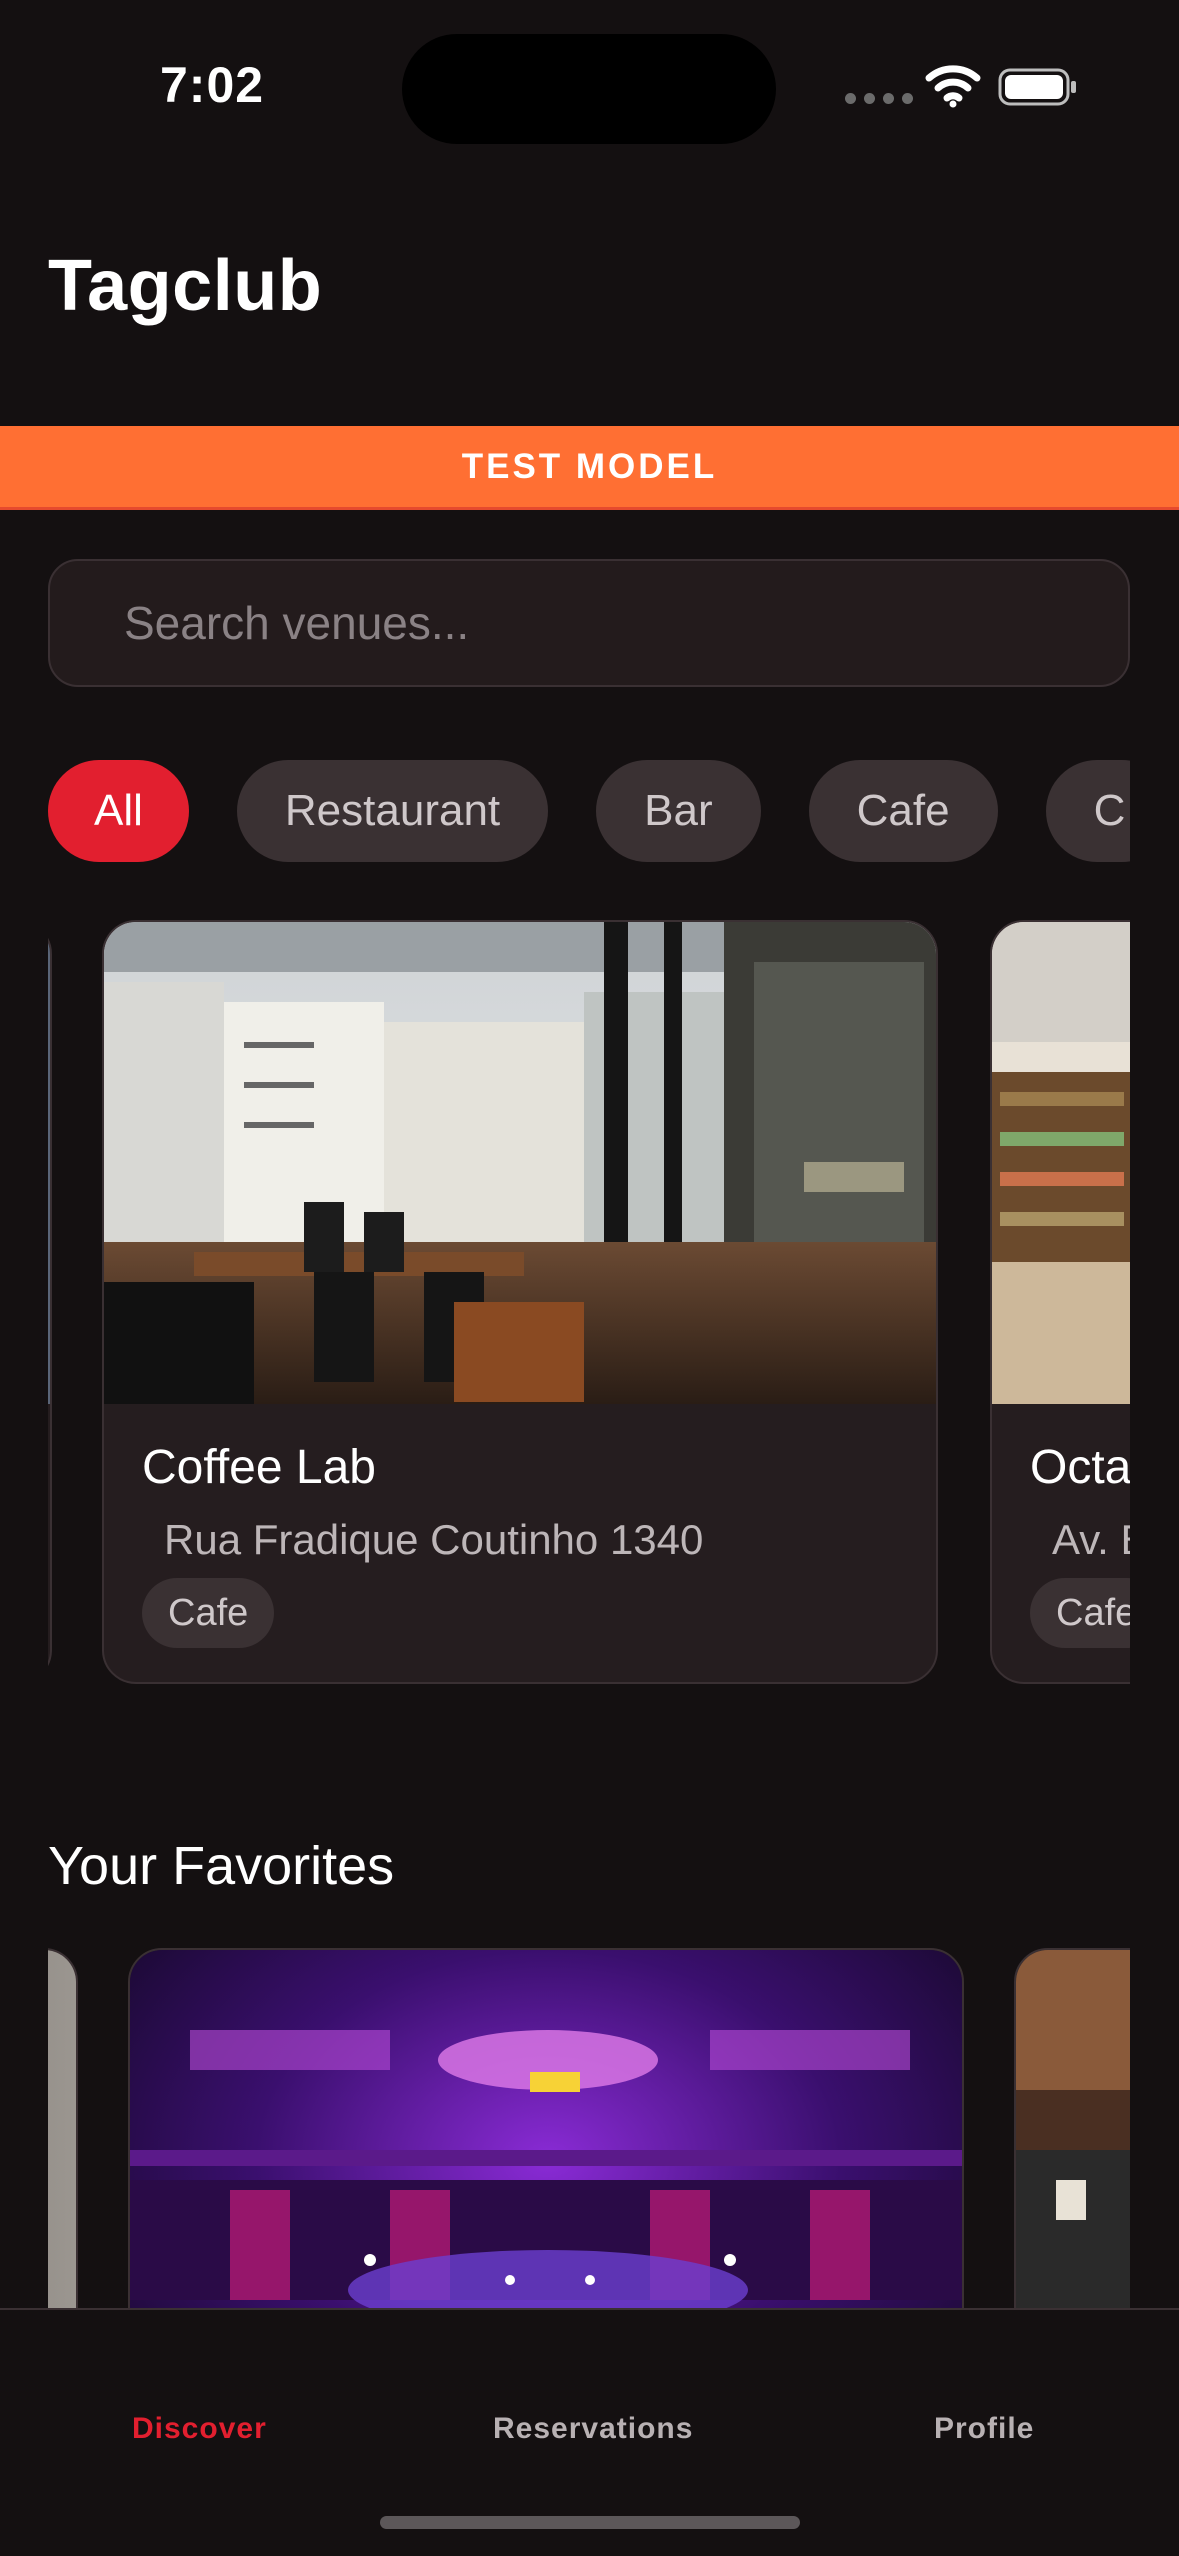 The width and height of the screenshot is (1179, 2556). What do you see at coordinates (590, 2522) in the screenshot?
I see `home-indicator` at bounding box center [590, 2522].